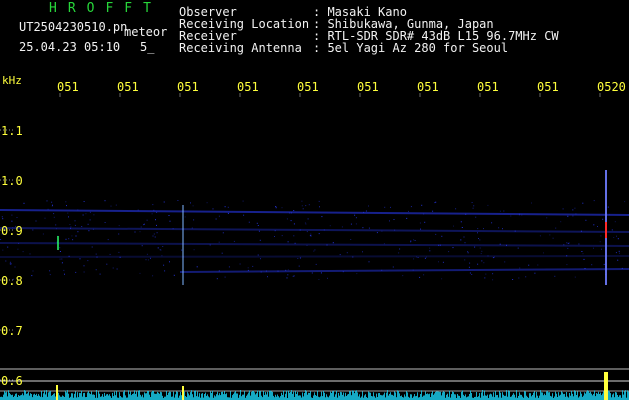 The image size is (629, 400). I want to click on datetime: 25.04.23 05:10, so click(70, 47).